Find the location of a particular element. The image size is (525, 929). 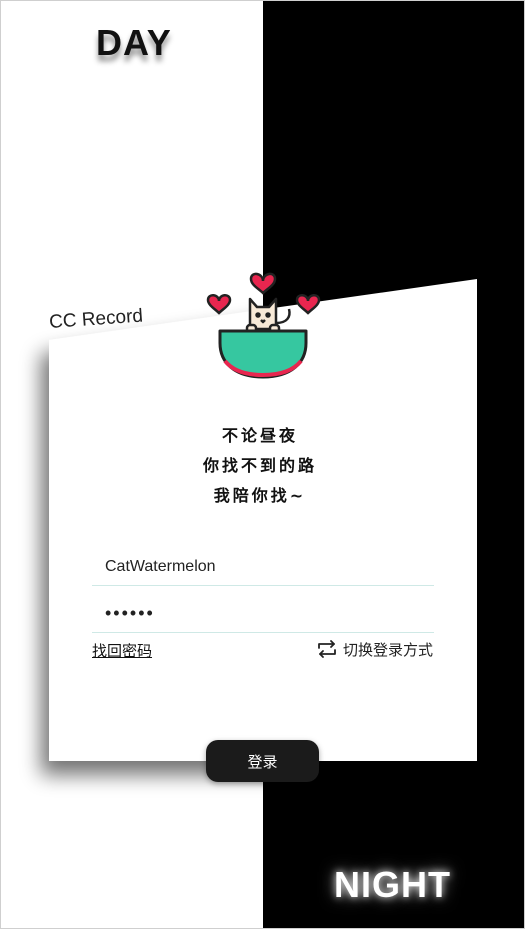

password-input is located at coordinates (263, 614).